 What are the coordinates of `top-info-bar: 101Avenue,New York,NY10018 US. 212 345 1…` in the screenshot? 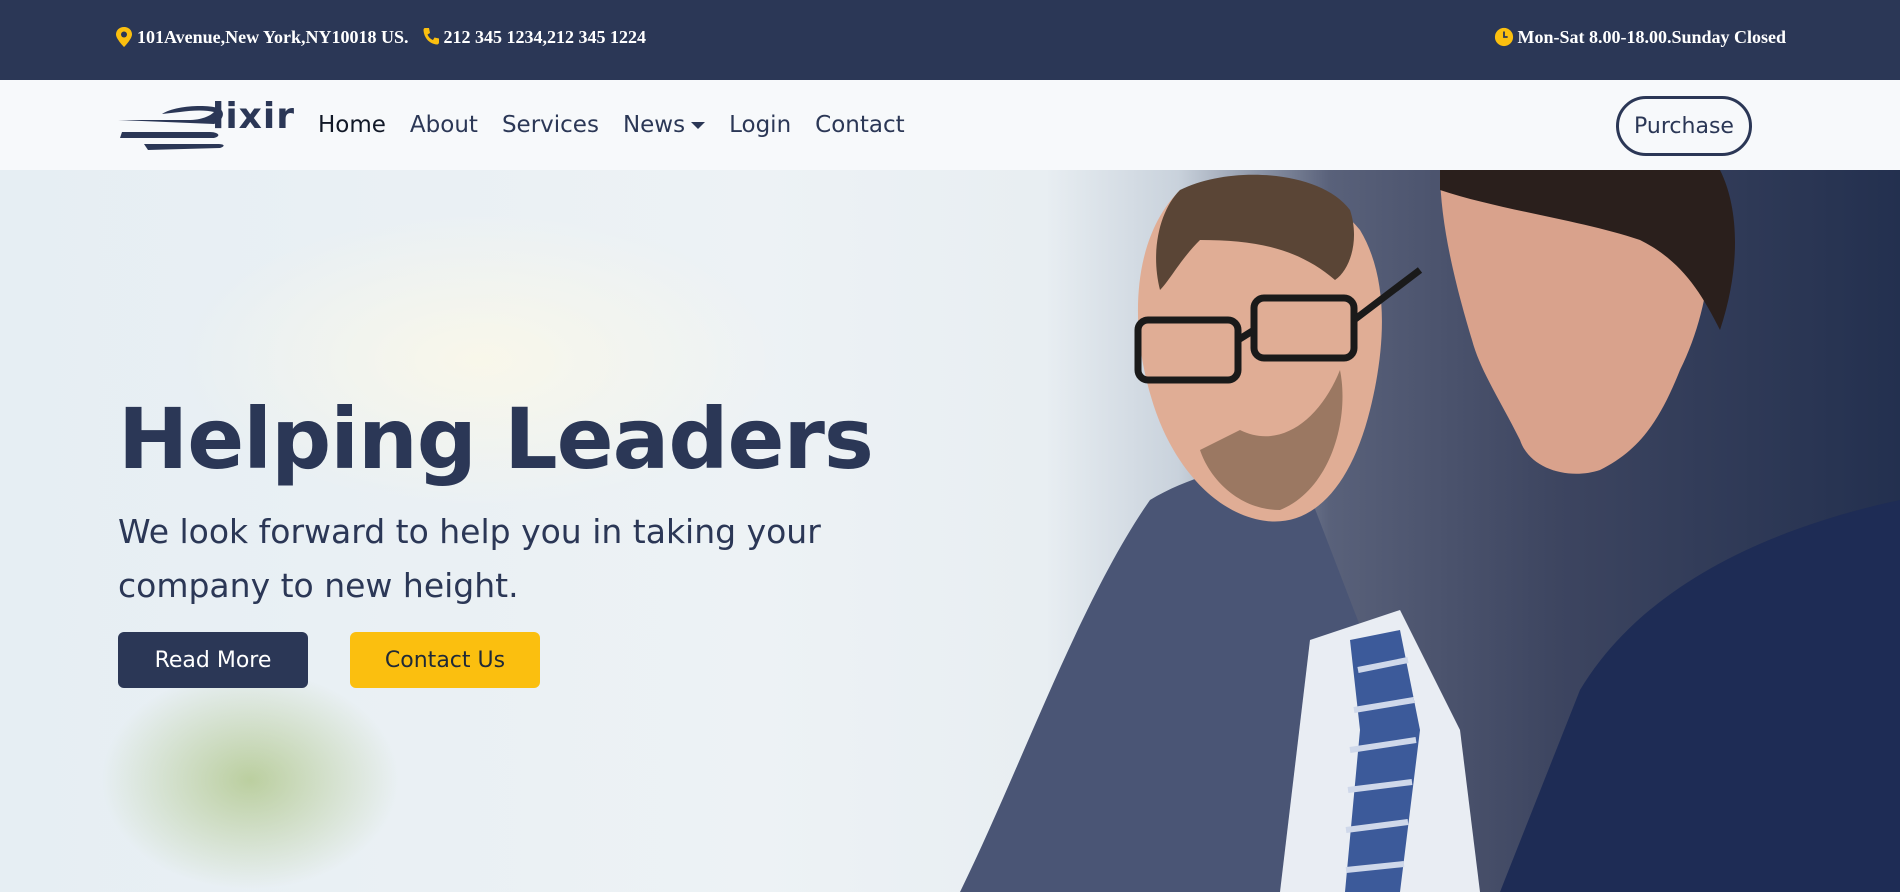 It's located at (950, 40).